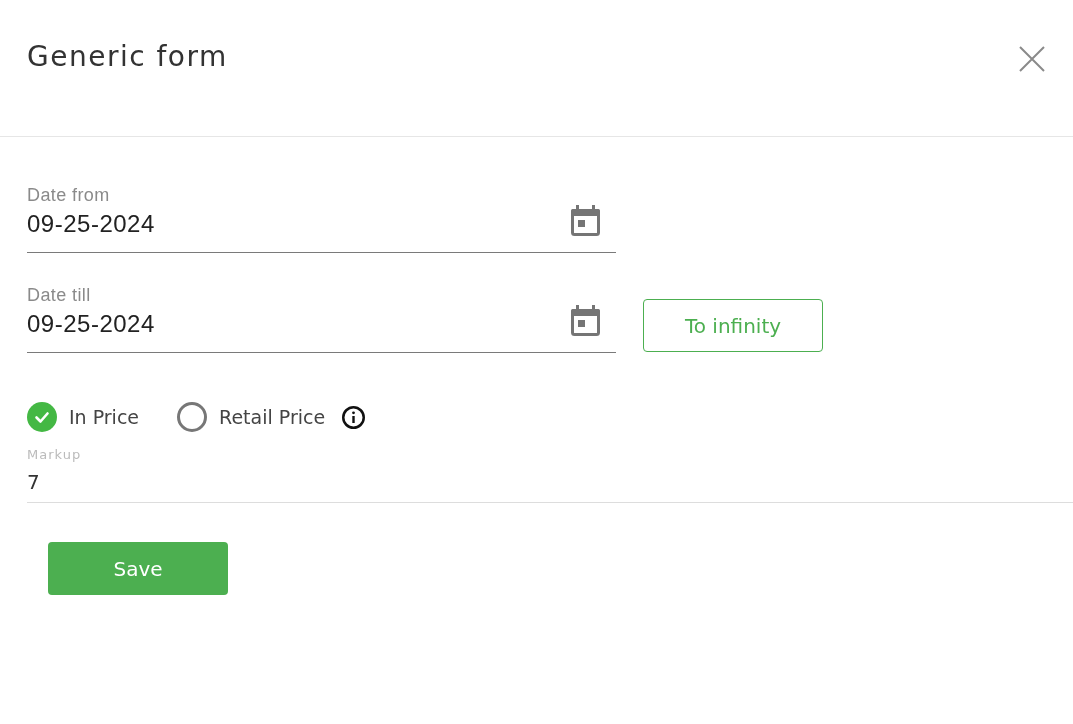 The height and width of the screenshot is (724, 1073). What do you see at coordinates (68, 195) in the screenshot?
I see `field-label: Date from` at bounding box center [68, 195].